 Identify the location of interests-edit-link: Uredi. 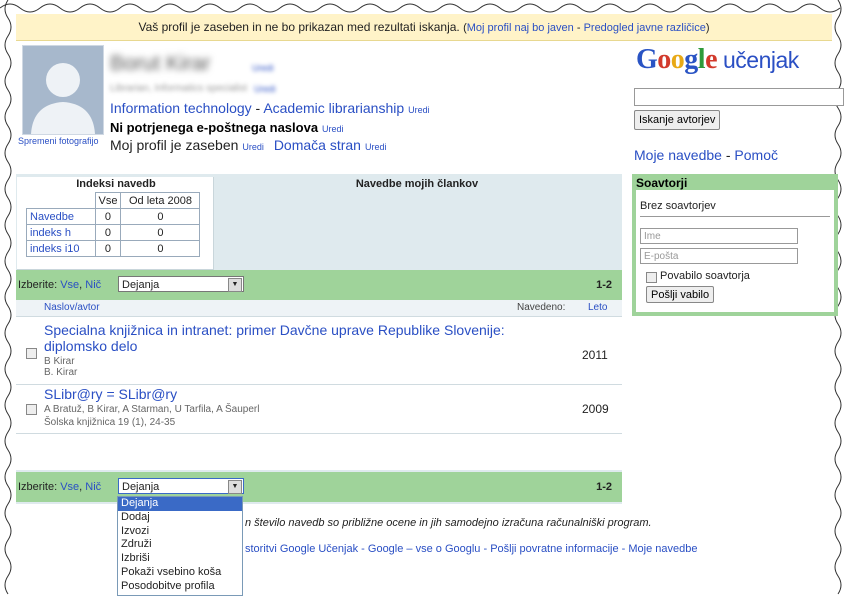
(419, 110).